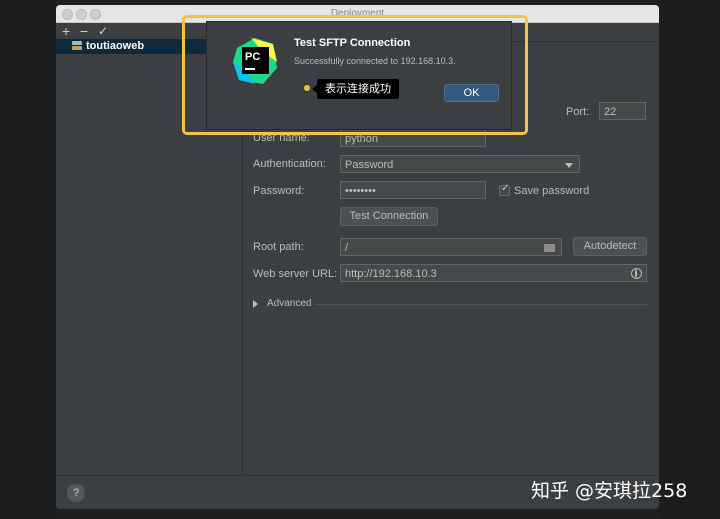 The height and width of the screenshot is (519, 720). What do you see at coordinates (77, 46) in the screenshot?
I see `server-icon` at bounding box center [77, 46].